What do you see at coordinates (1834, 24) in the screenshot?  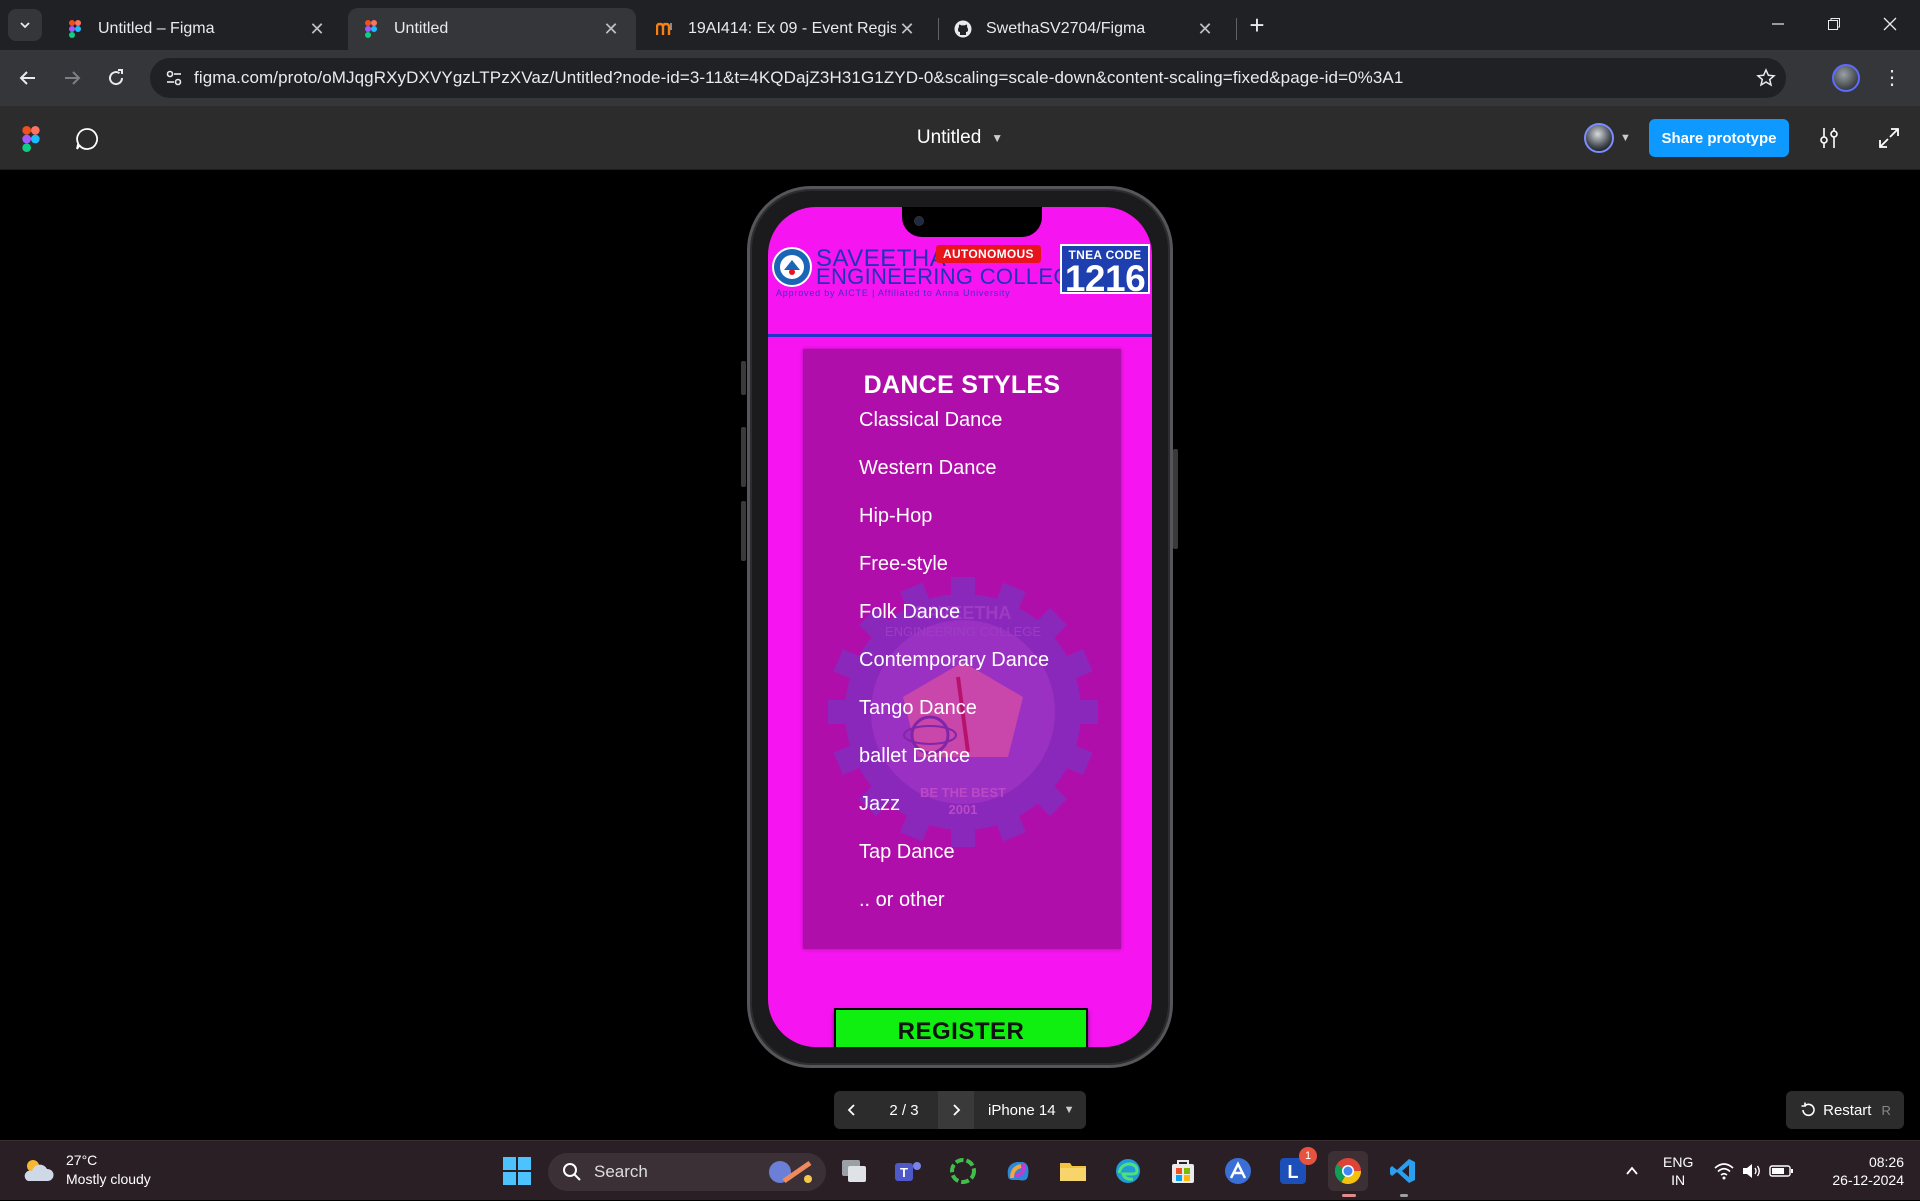 I see `restore-button` at bounding box center [1834, 24].